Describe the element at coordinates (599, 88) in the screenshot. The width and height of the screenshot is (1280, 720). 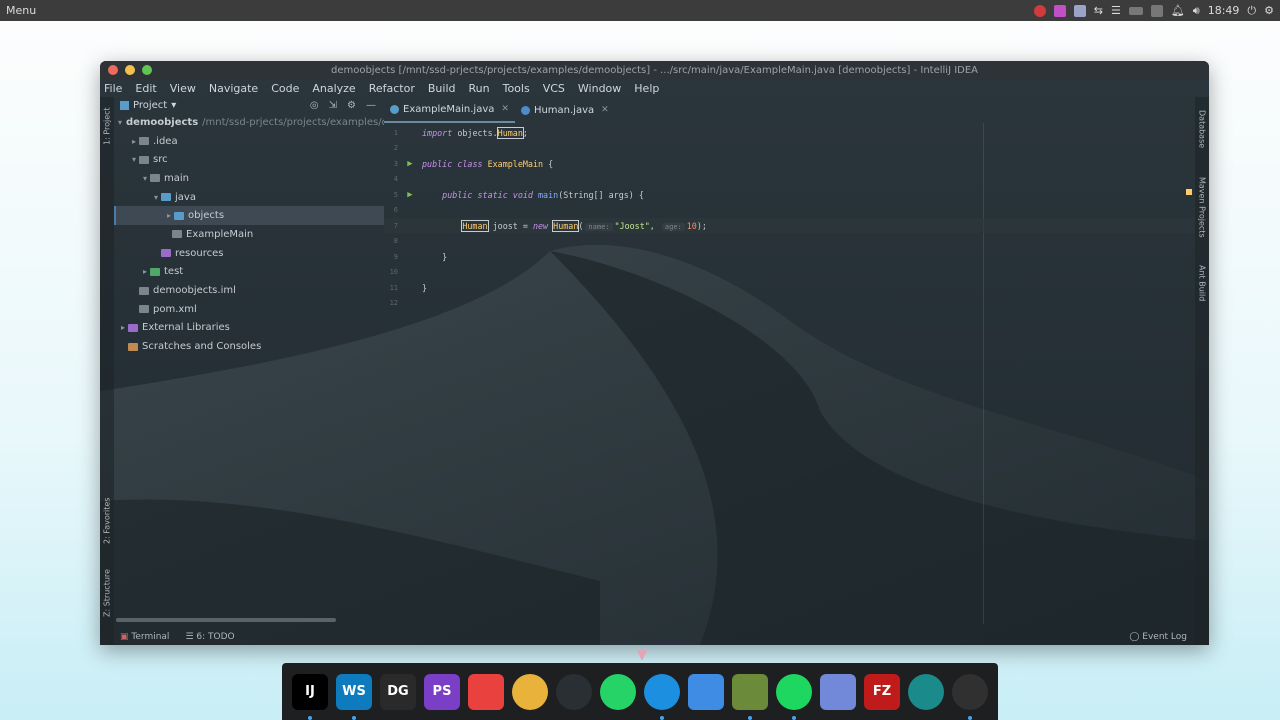
I see `menu-window: Window` at that location.